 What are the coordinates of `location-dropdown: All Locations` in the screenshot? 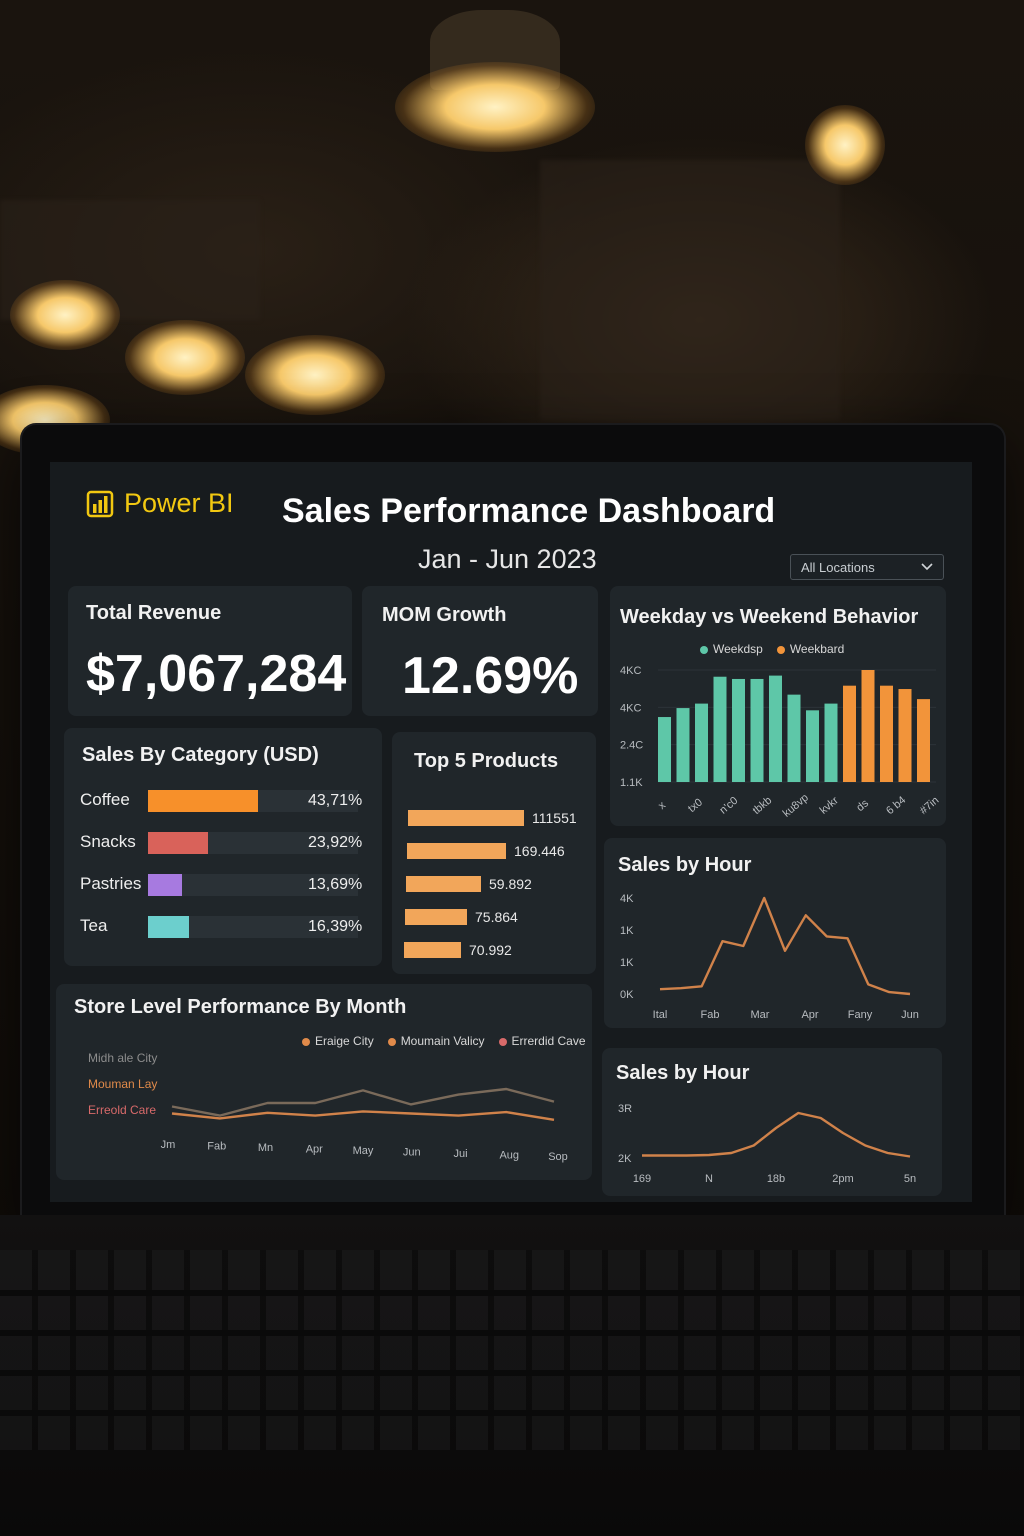 It's located at (867, 567).